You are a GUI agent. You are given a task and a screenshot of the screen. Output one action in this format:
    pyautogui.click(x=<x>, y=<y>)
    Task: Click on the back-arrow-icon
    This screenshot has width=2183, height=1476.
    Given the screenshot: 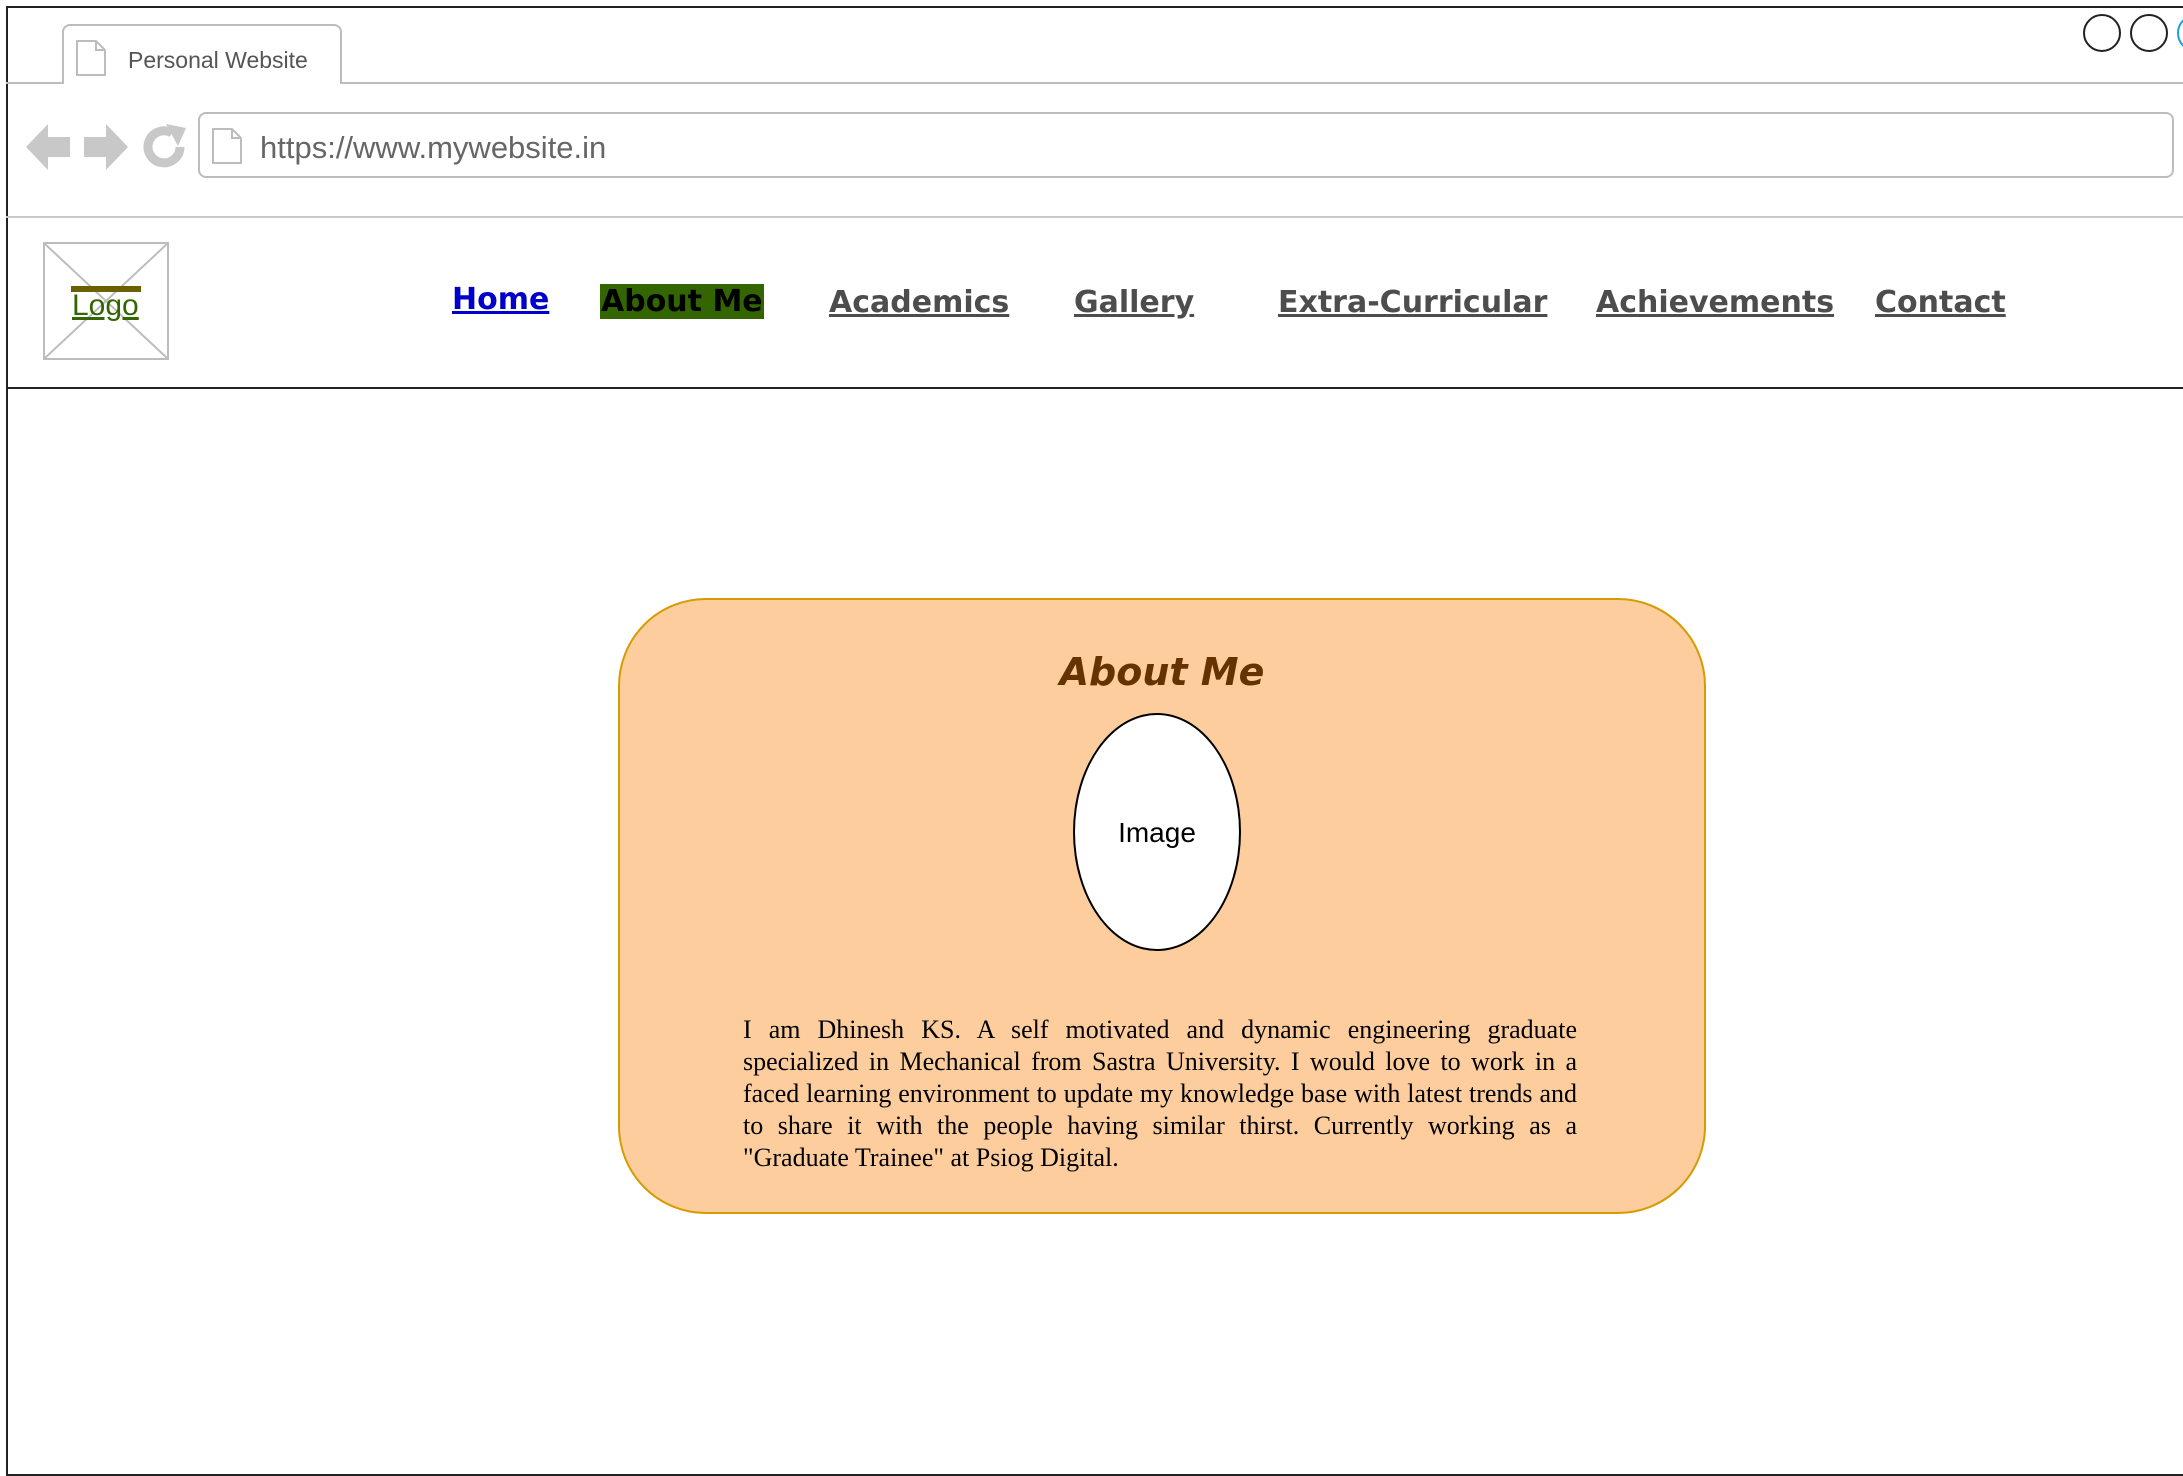 What is the action you would take?
    pyautogui.click(x=49, y=147)
    